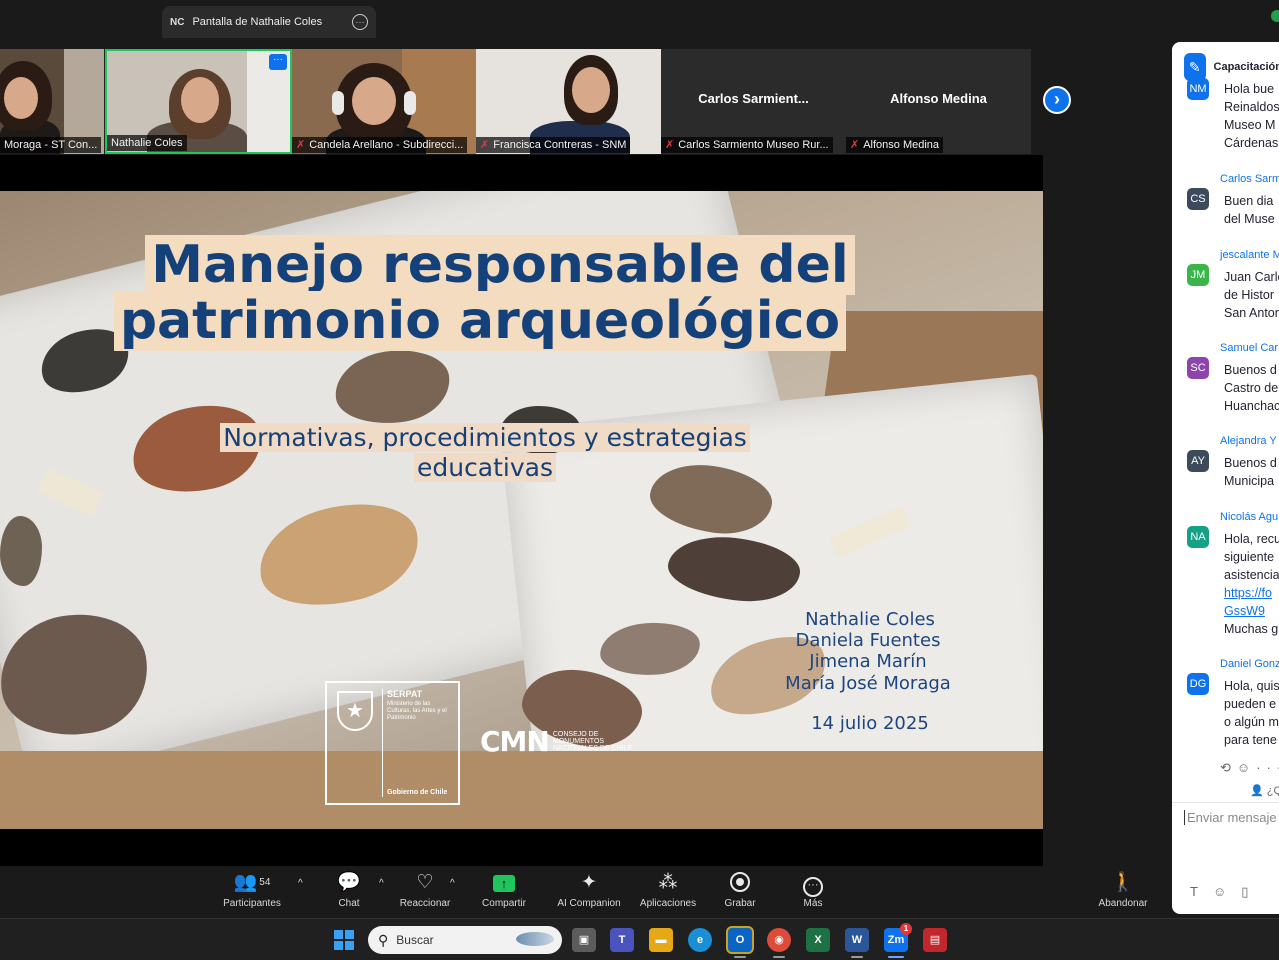  What do you see at coordinates (938, 98) in the screenshot?
I see `participant-display-name: Alfonso Medina` at bounding box center [938, 98].